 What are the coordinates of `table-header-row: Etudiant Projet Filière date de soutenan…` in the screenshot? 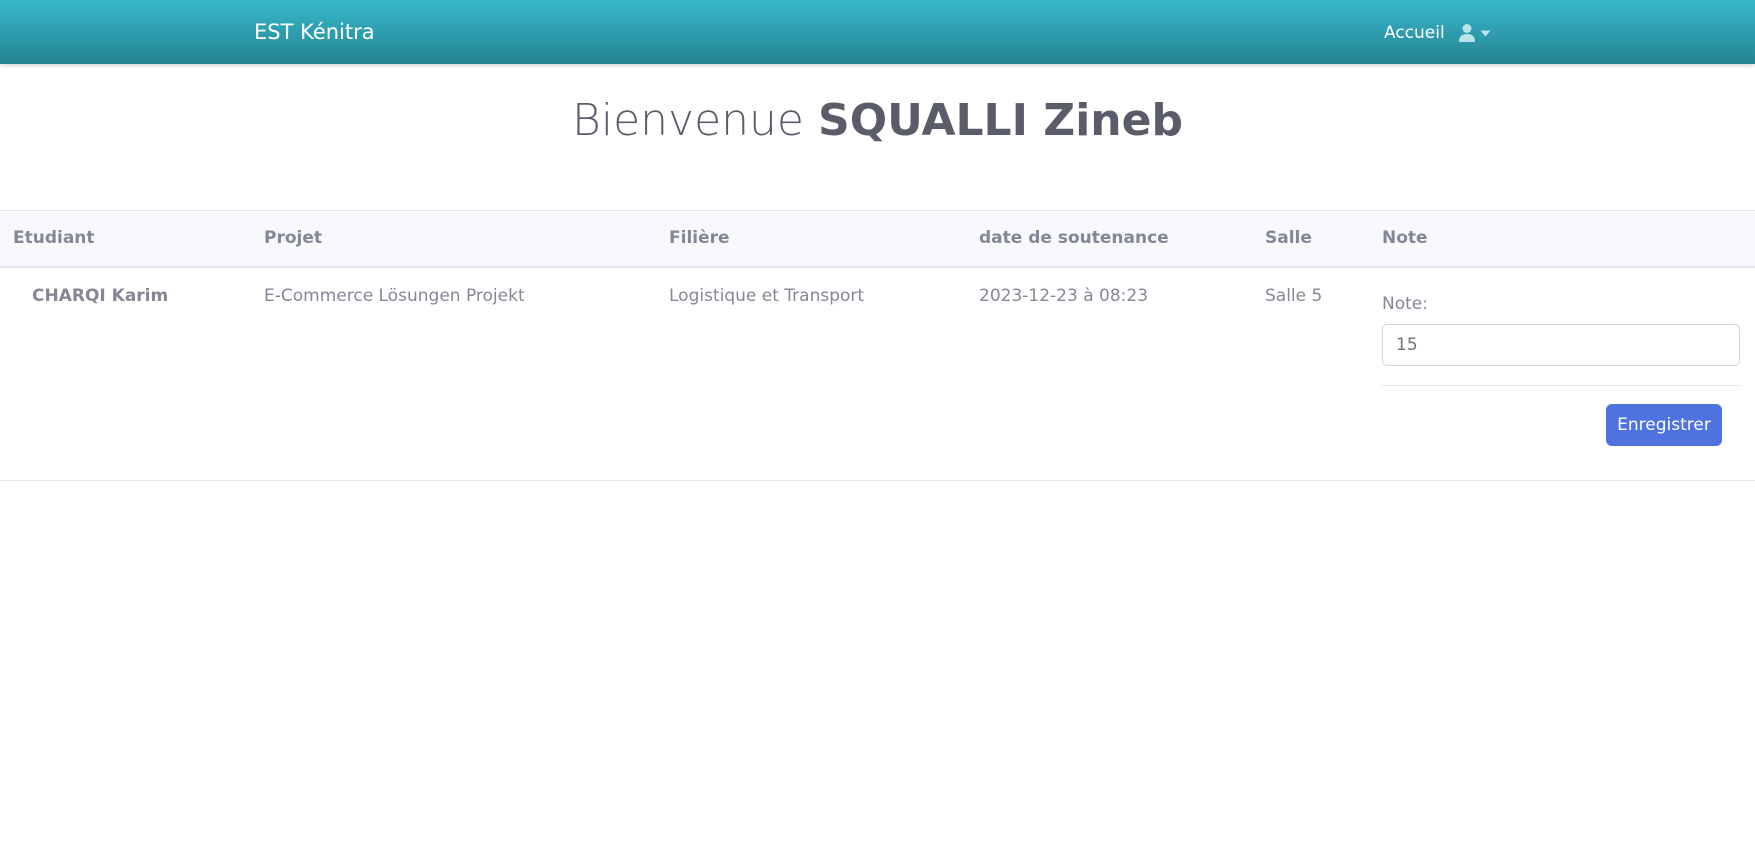 It's located at (877, 238).